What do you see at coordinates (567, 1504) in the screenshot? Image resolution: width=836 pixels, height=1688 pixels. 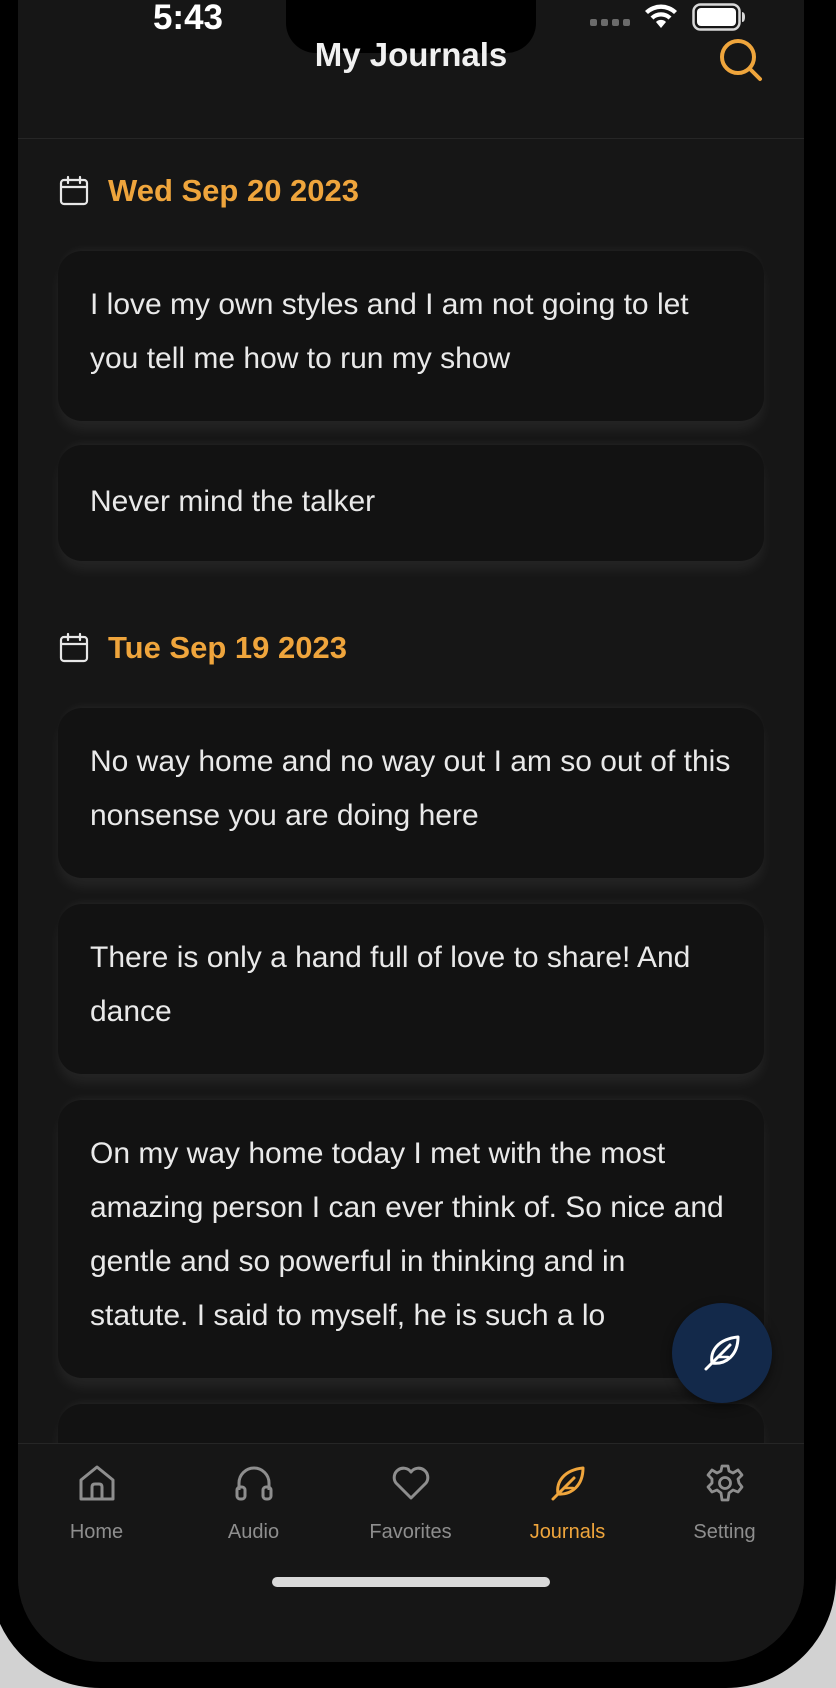 I see `tab-journals: Journals` at bounding box center [567, 1504].